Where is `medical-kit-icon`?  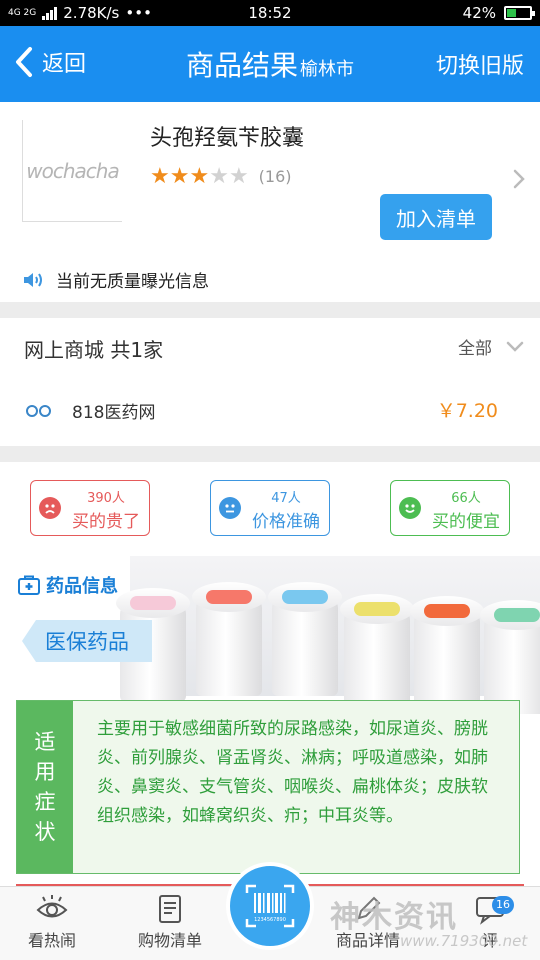 medical-kit-icon is located at coordinates (29, 585).